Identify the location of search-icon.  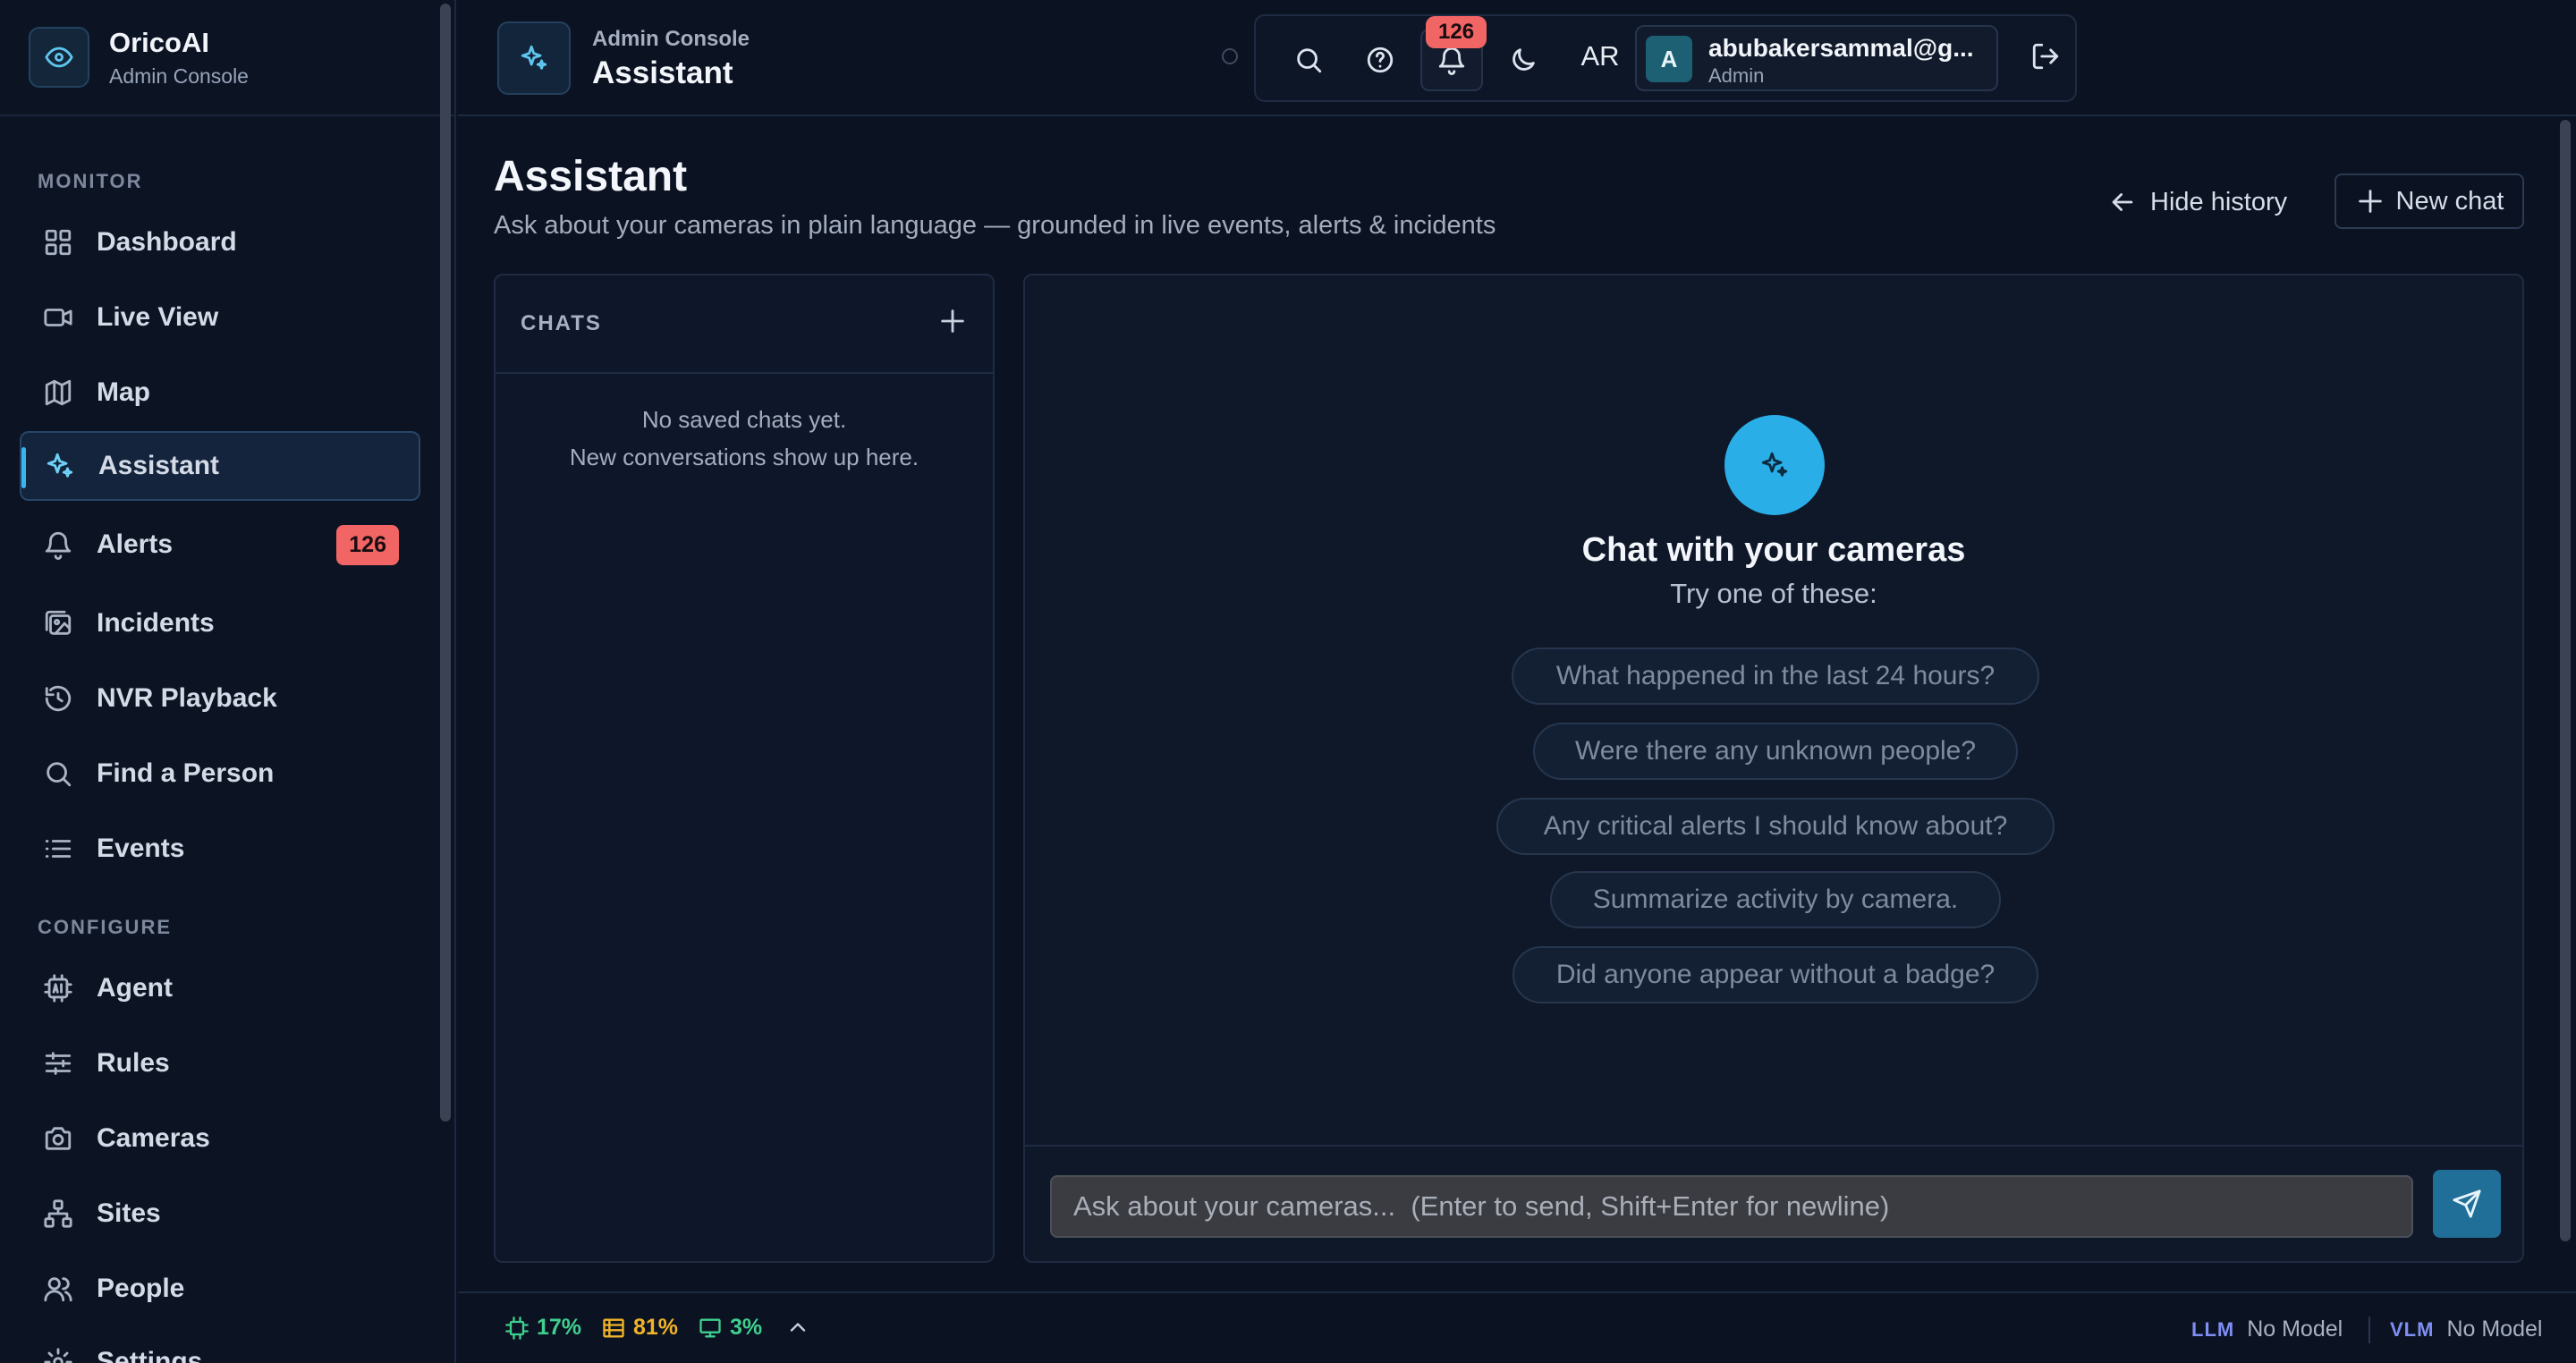
(1308, 60).